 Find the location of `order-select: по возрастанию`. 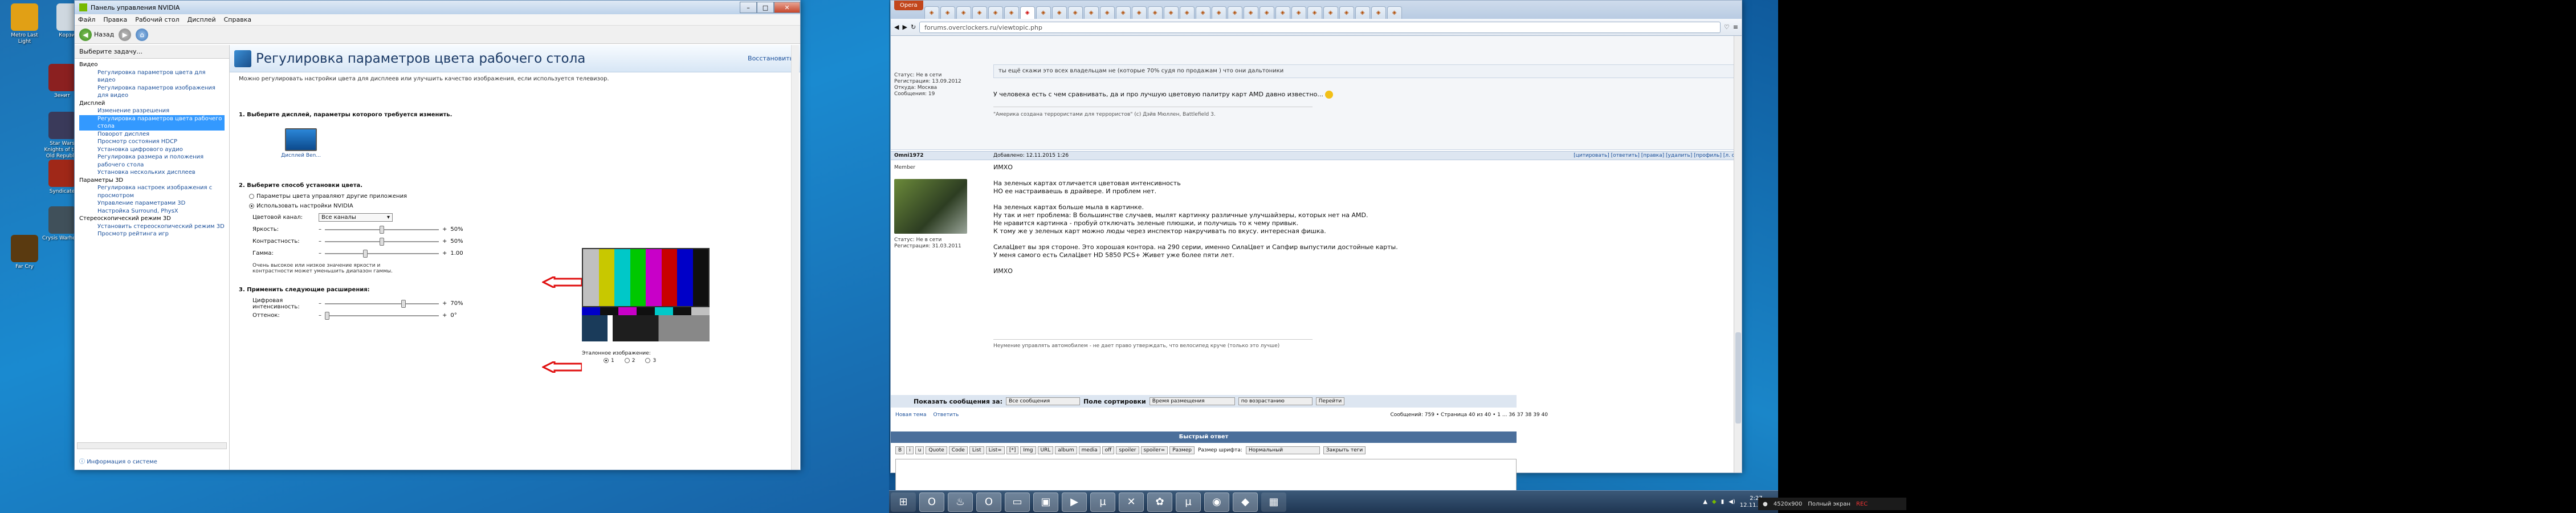

order-select: по возрастанию is located at coordinates (1275, 401).